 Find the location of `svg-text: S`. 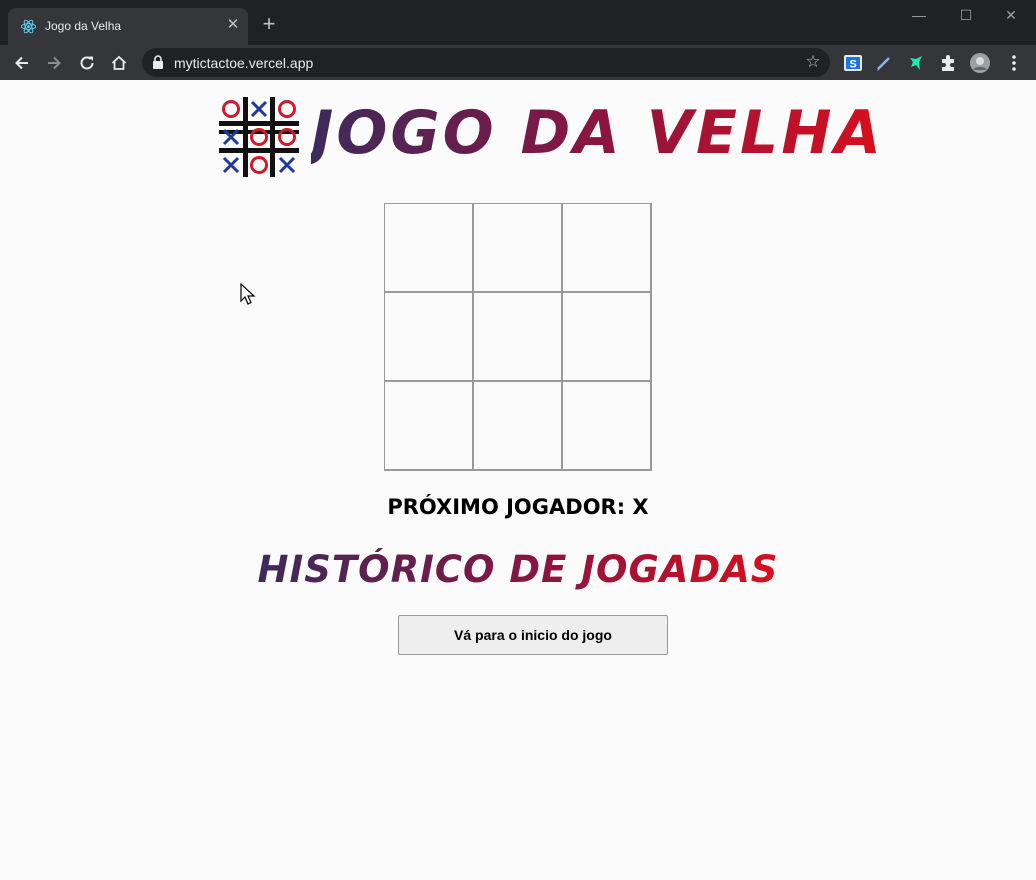

svg-text: S is located at coordinates (852, 65).